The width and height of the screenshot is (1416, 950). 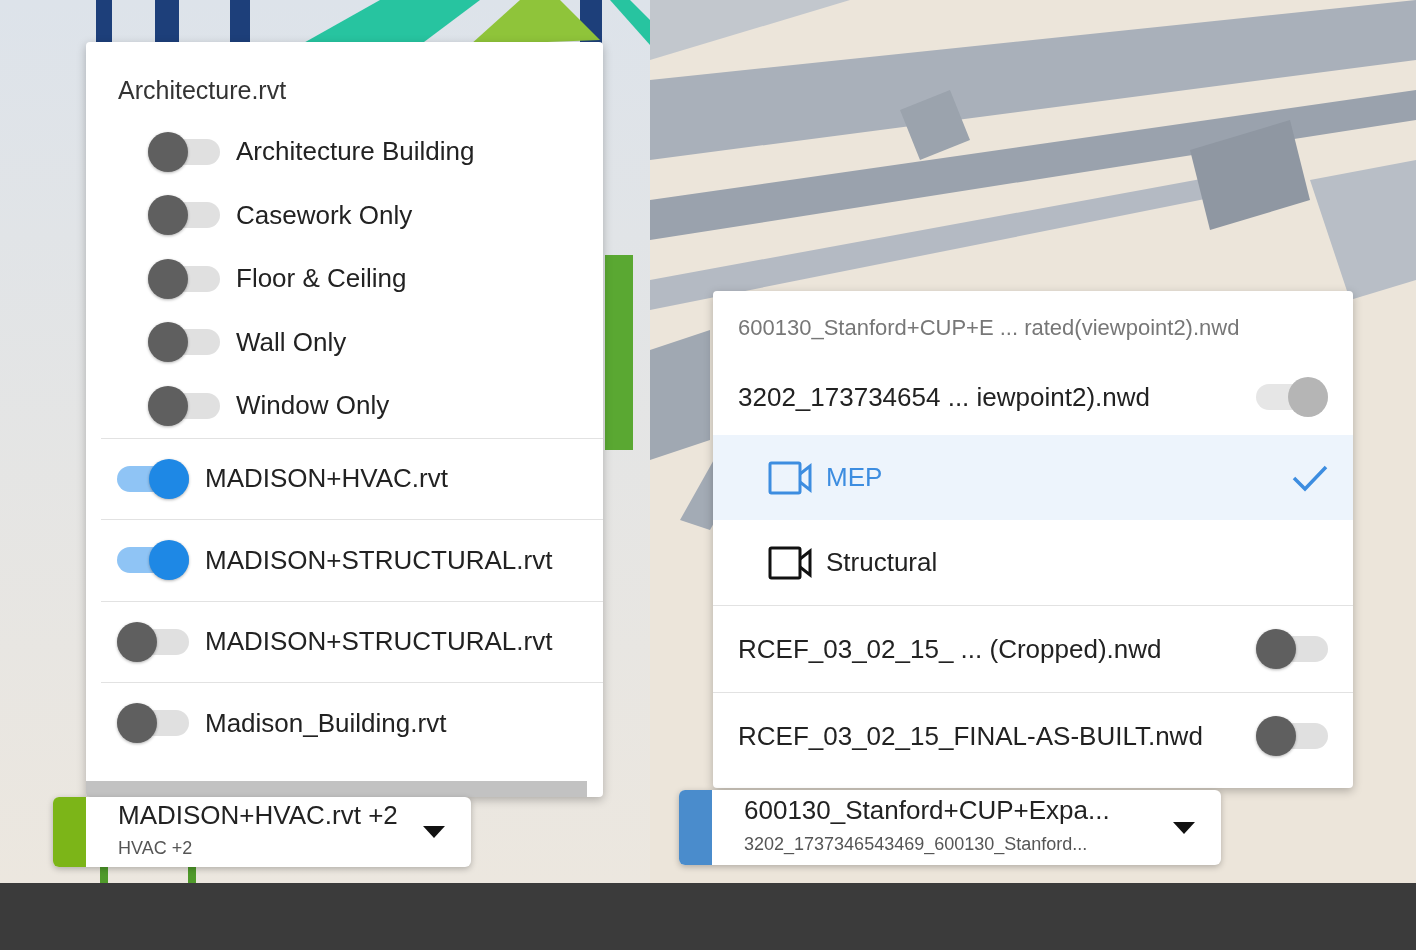 I want to click on scroll-bar, so click(x=336, y=789).